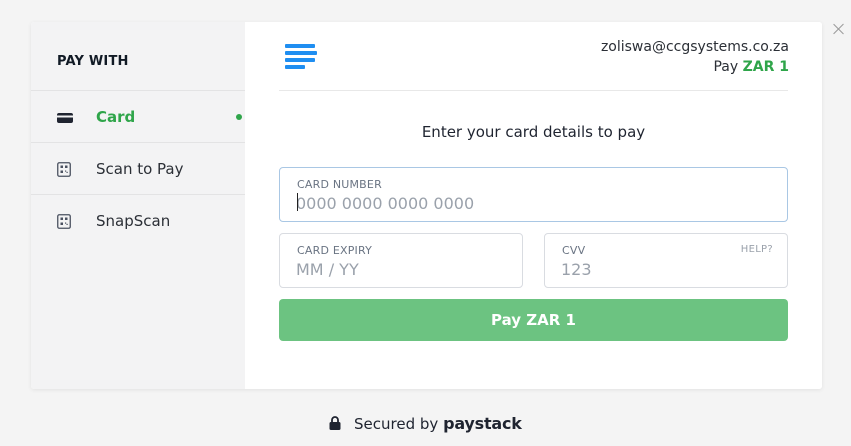 The image size is (851, 446). What do you see at coordinates (839, 29) in the screenshot?
I see `close-icon` at bounding box center [839, 29].